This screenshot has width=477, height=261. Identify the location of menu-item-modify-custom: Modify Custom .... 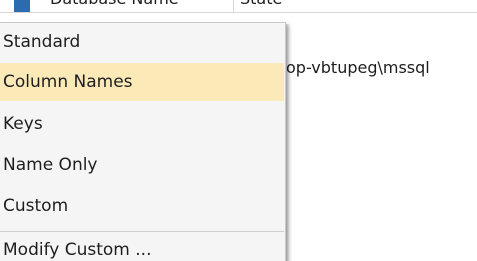
(142, 246).